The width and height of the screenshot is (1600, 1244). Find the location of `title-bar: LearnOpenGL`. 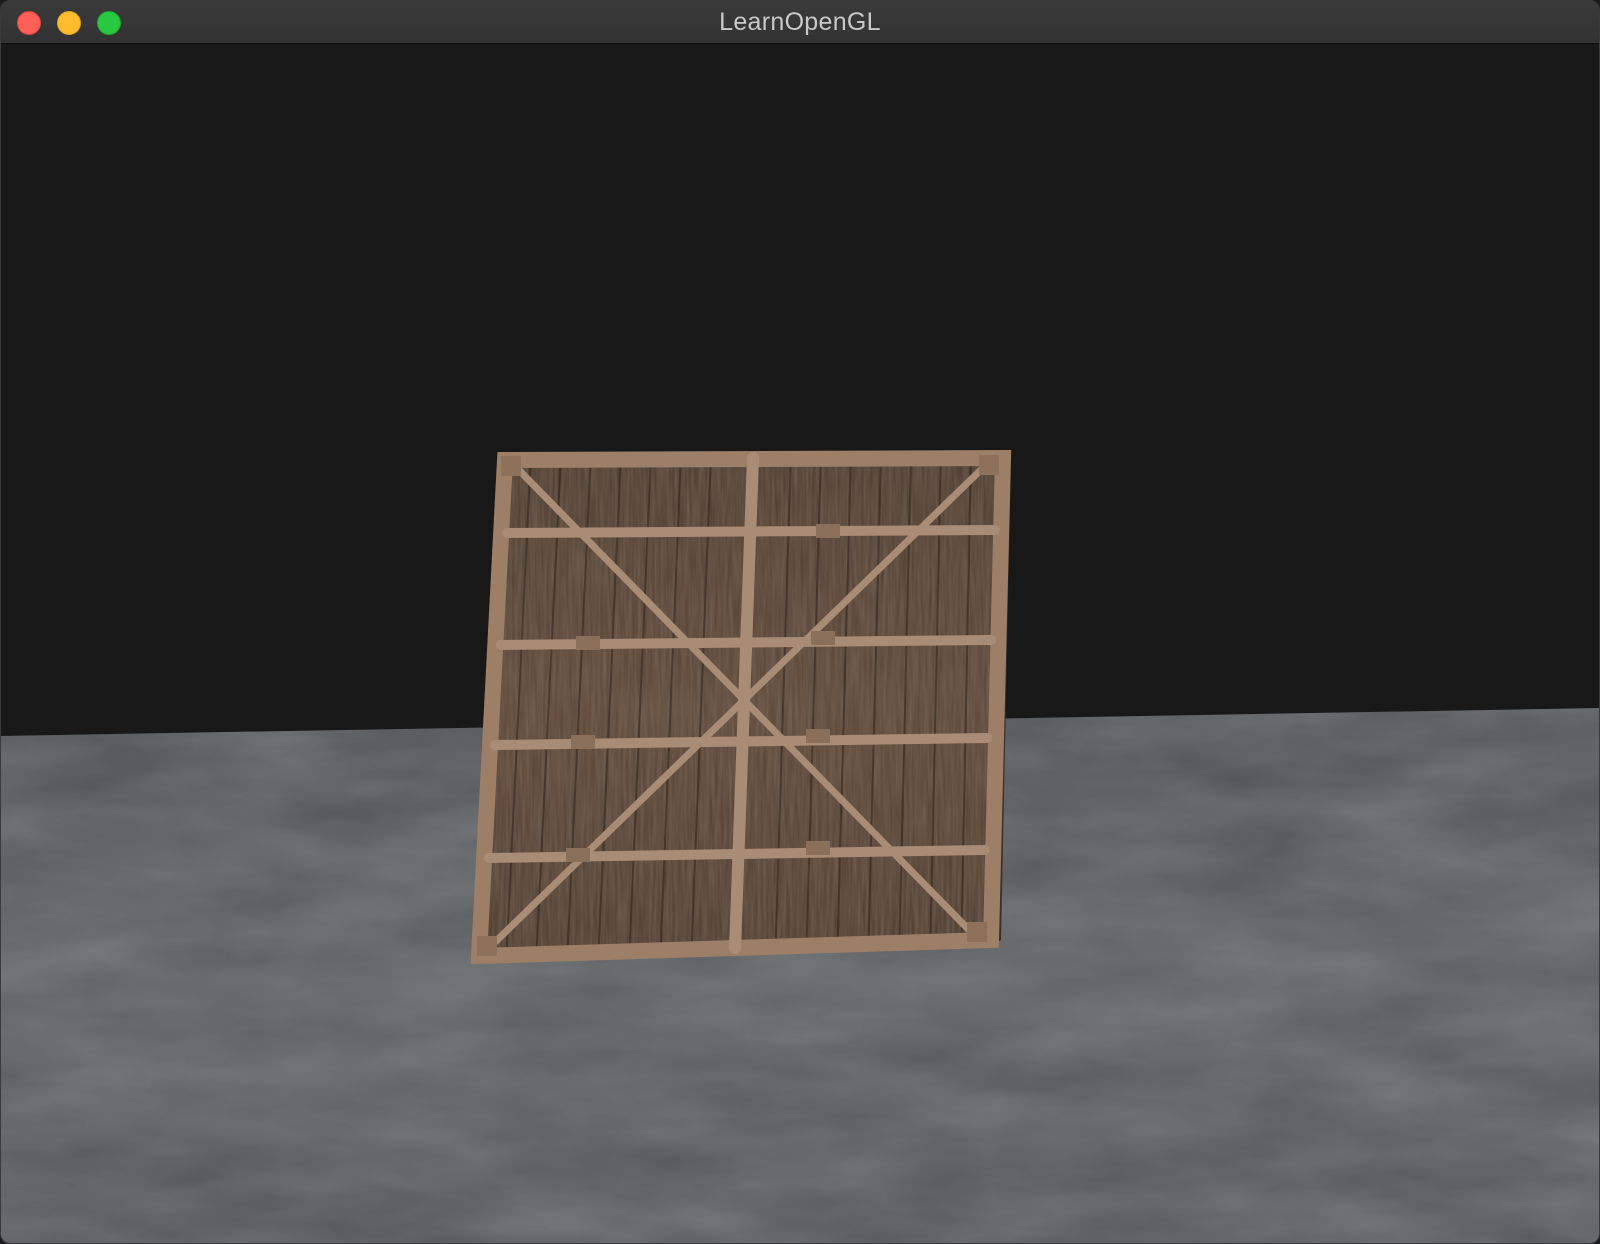

title-bar: LearnOpenGL is located at coordinates (800, 22).